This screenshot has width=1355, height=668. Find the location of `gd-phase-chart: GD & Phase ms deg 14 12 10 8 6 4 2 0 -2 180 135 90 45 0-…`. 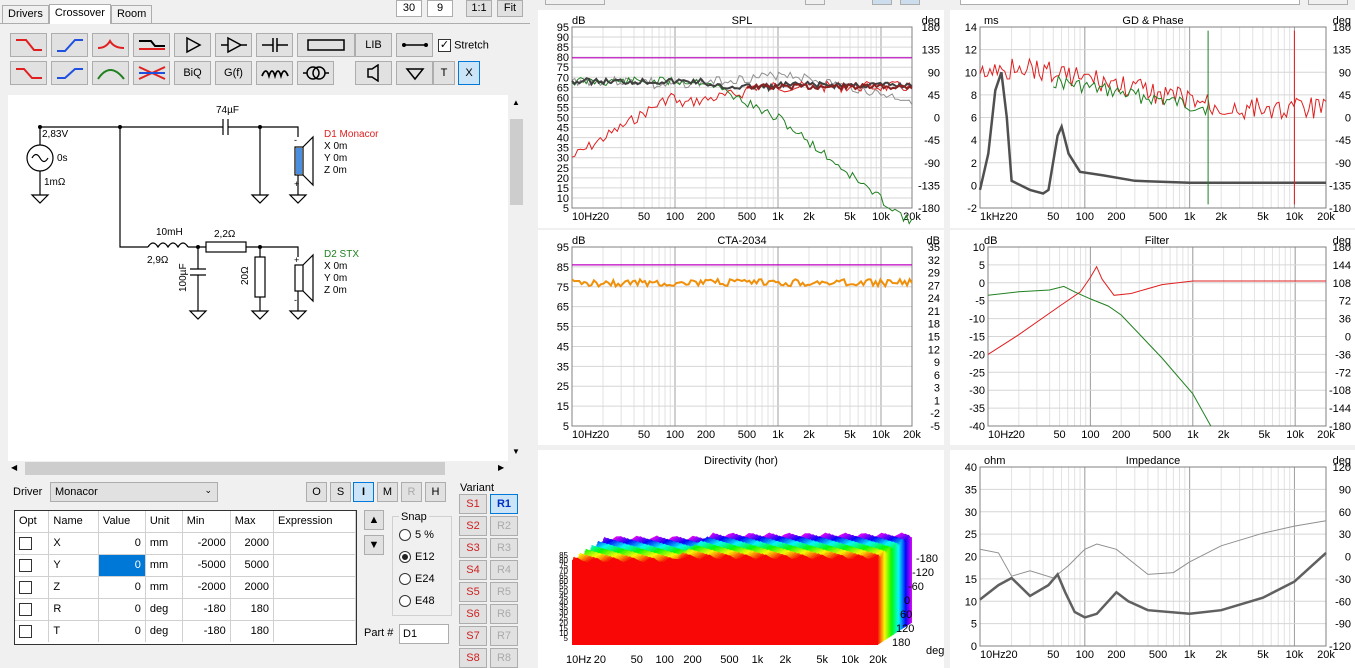

gd-phase-chart: GD & Phase ms deg 14 12 10 8 6 4 2 0 -2 180 135 90 45 0-… is located at coordinates (1152, 119).